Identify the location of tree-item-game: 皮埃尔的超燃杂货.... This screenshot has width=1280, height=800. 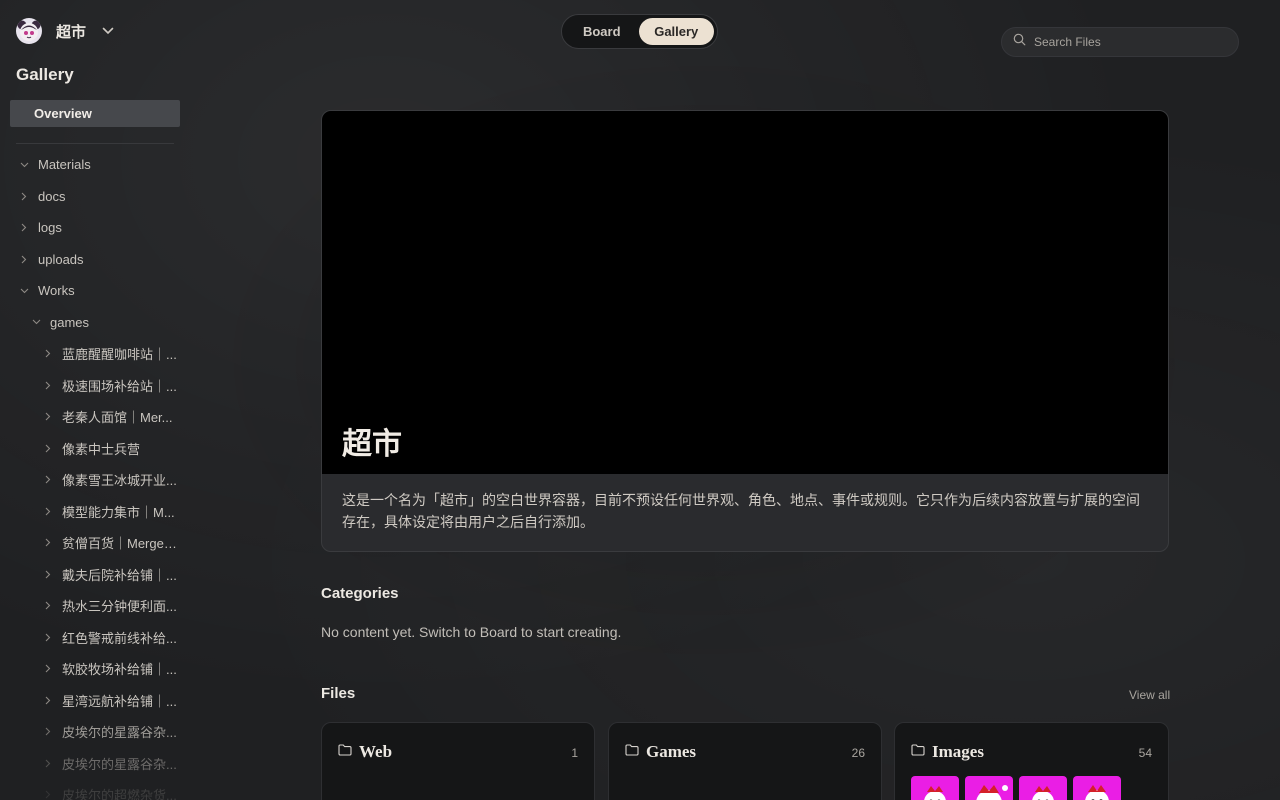
(95, 789).